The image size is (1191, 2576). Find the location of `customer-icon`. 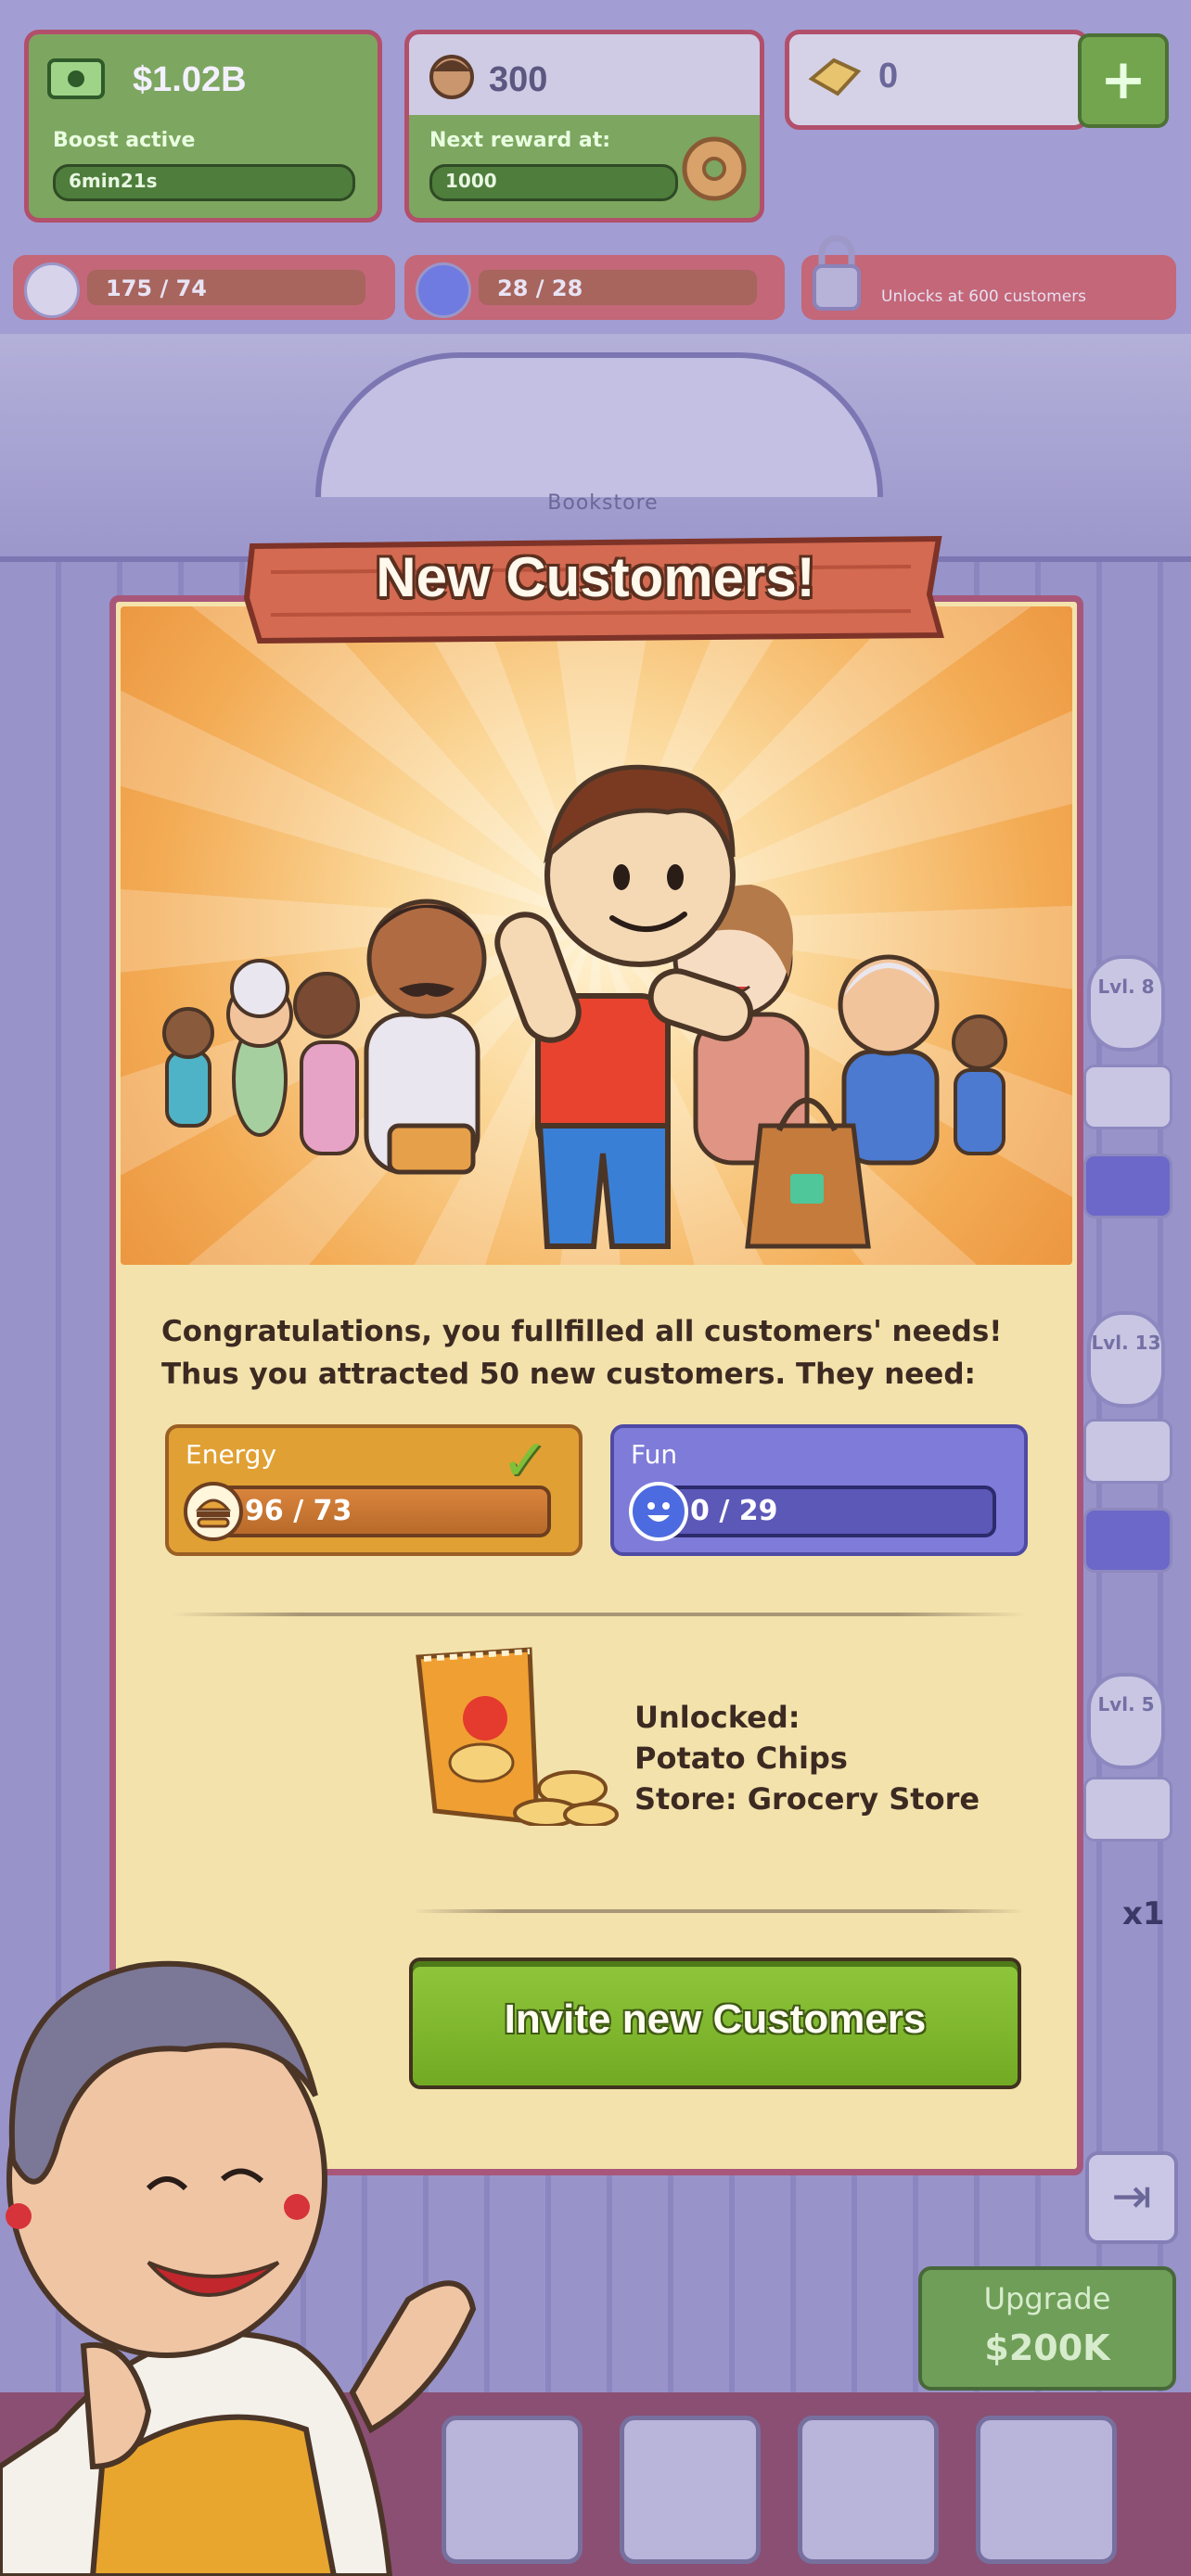

customer-icon is located at coordinates (451, 77).